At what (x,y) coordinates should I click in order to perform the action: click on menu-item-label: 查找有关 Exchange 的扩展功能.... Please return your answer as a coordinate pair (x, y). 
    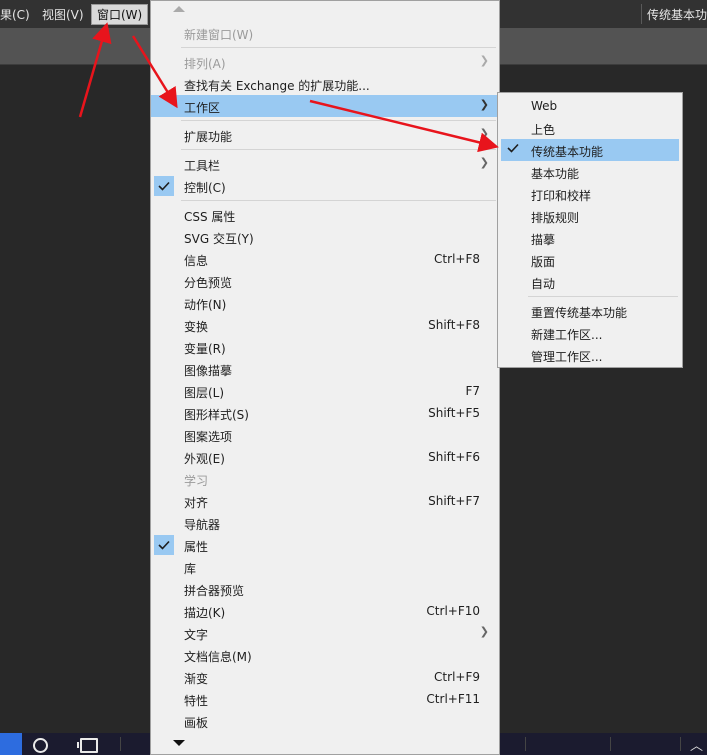
    Looking at the image, I should click on (277, 86).